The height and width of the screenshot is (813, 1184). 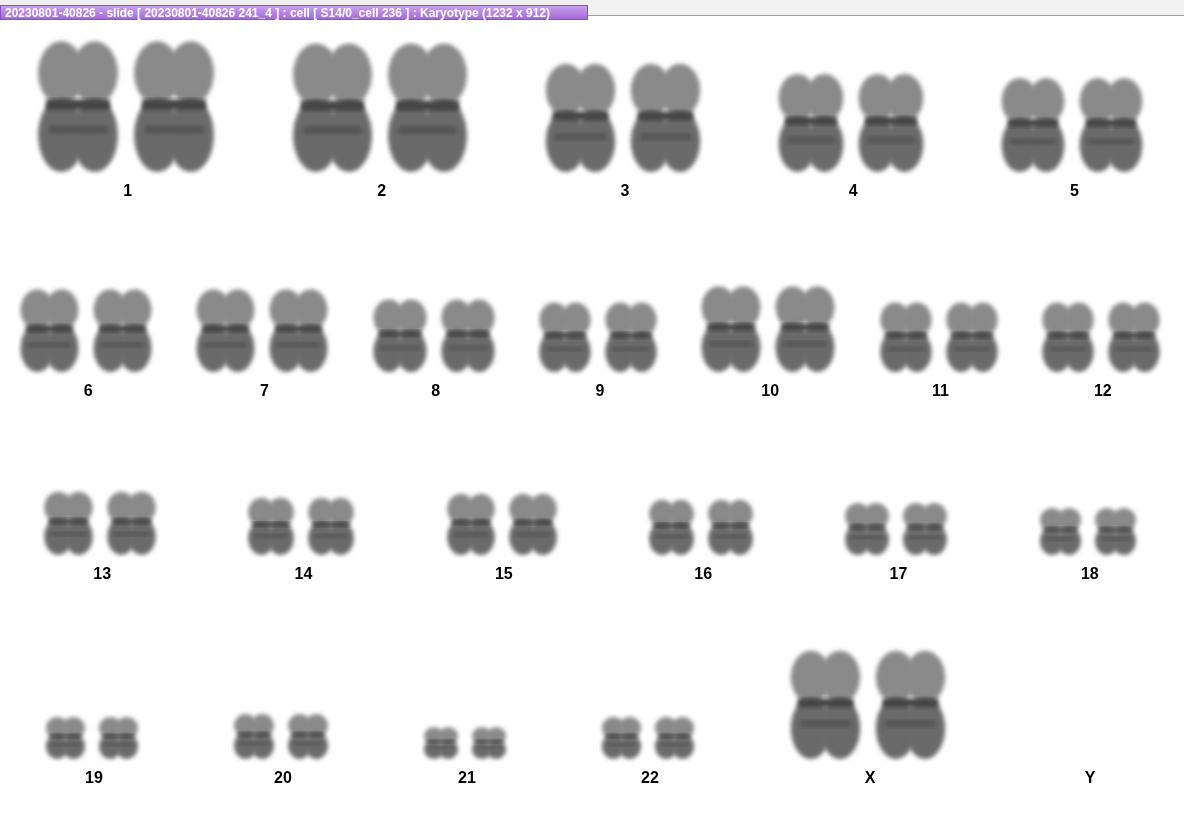 I want to click on chromosome-label: Y, so click(x=1090, y=778).